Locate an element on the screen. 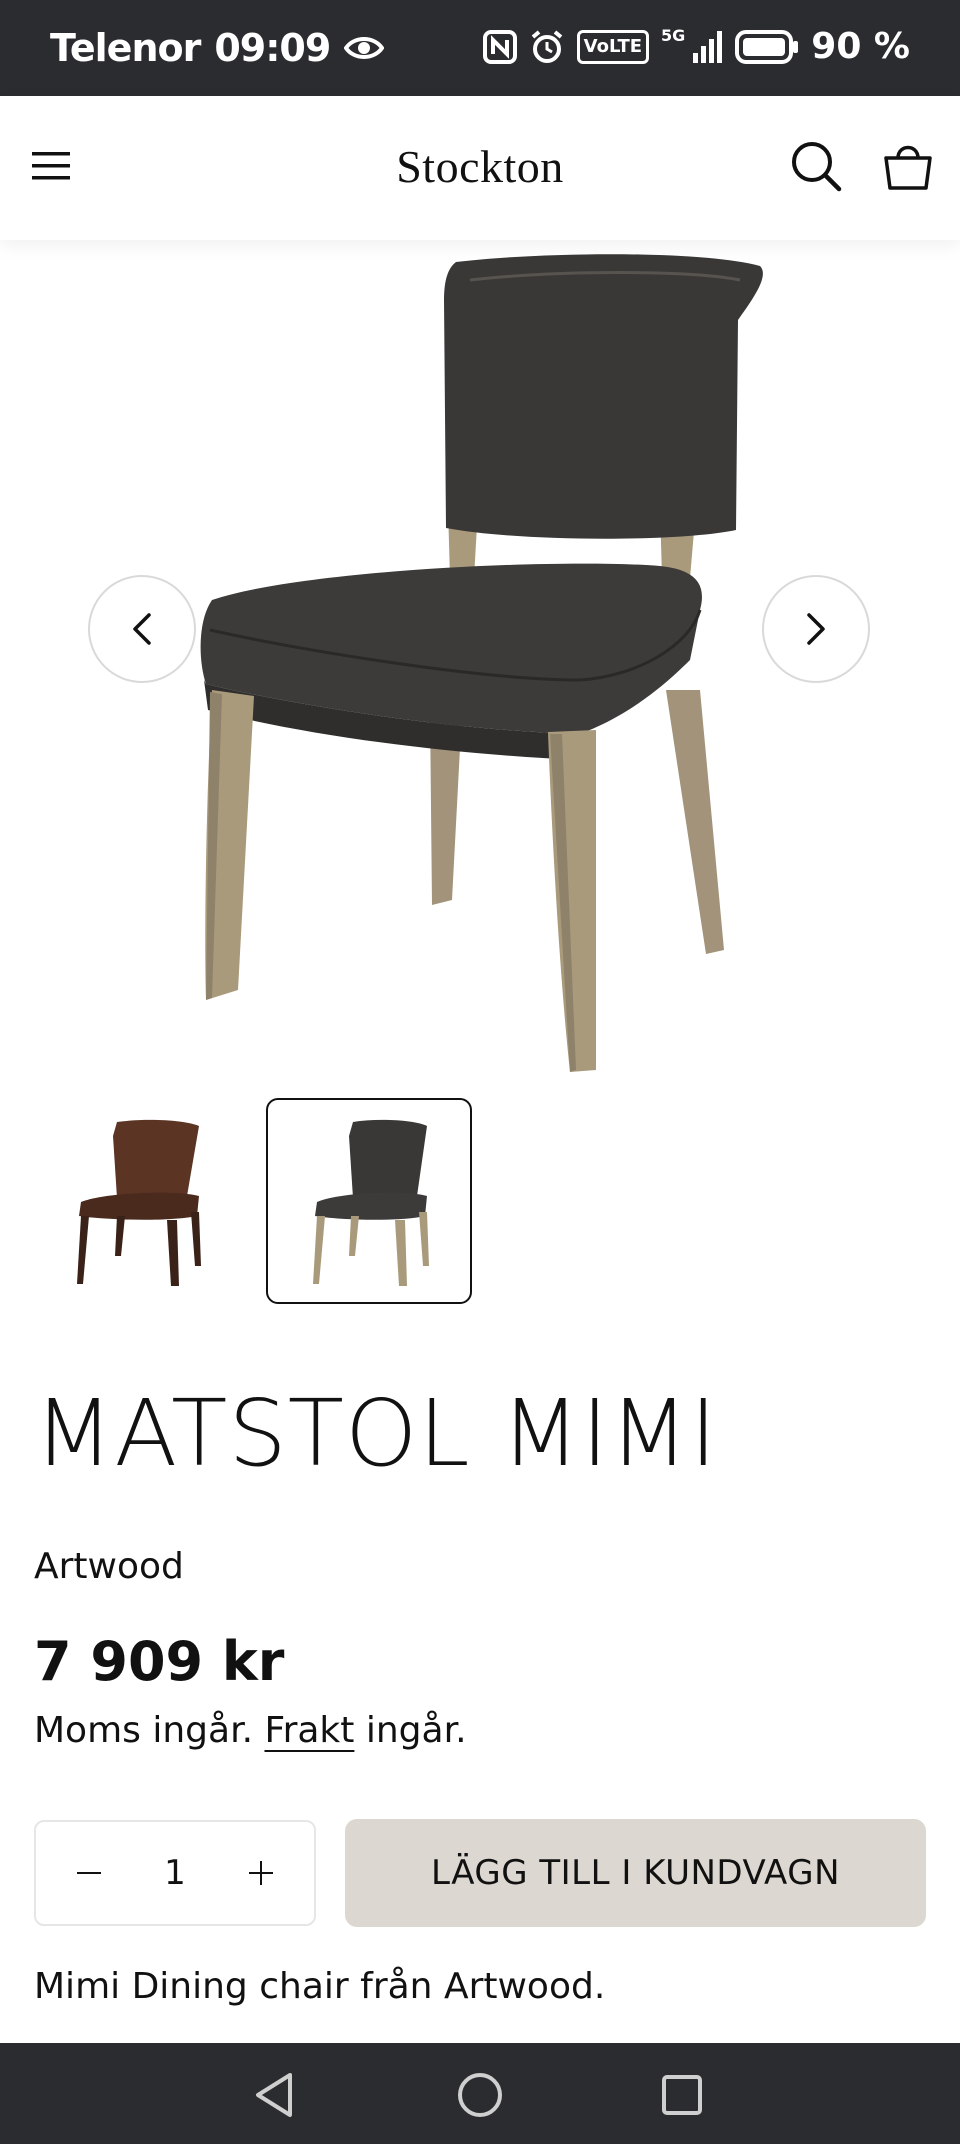  home-button is located at coordinates (480, 2095).